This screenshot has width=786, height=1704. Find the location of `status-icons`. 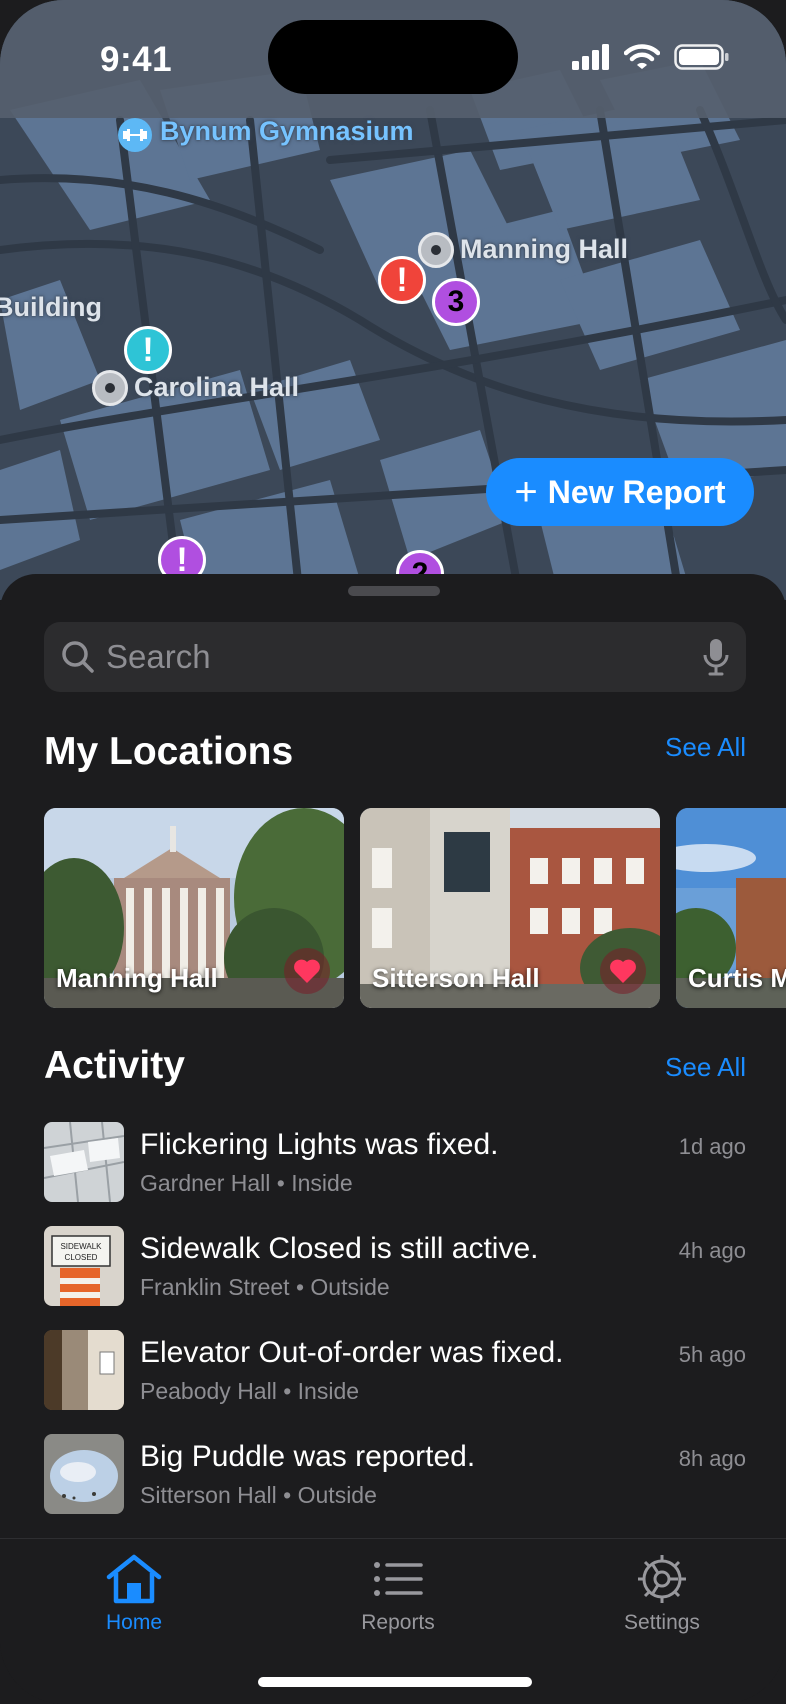

status-icons is located at coordinates (651, 57).